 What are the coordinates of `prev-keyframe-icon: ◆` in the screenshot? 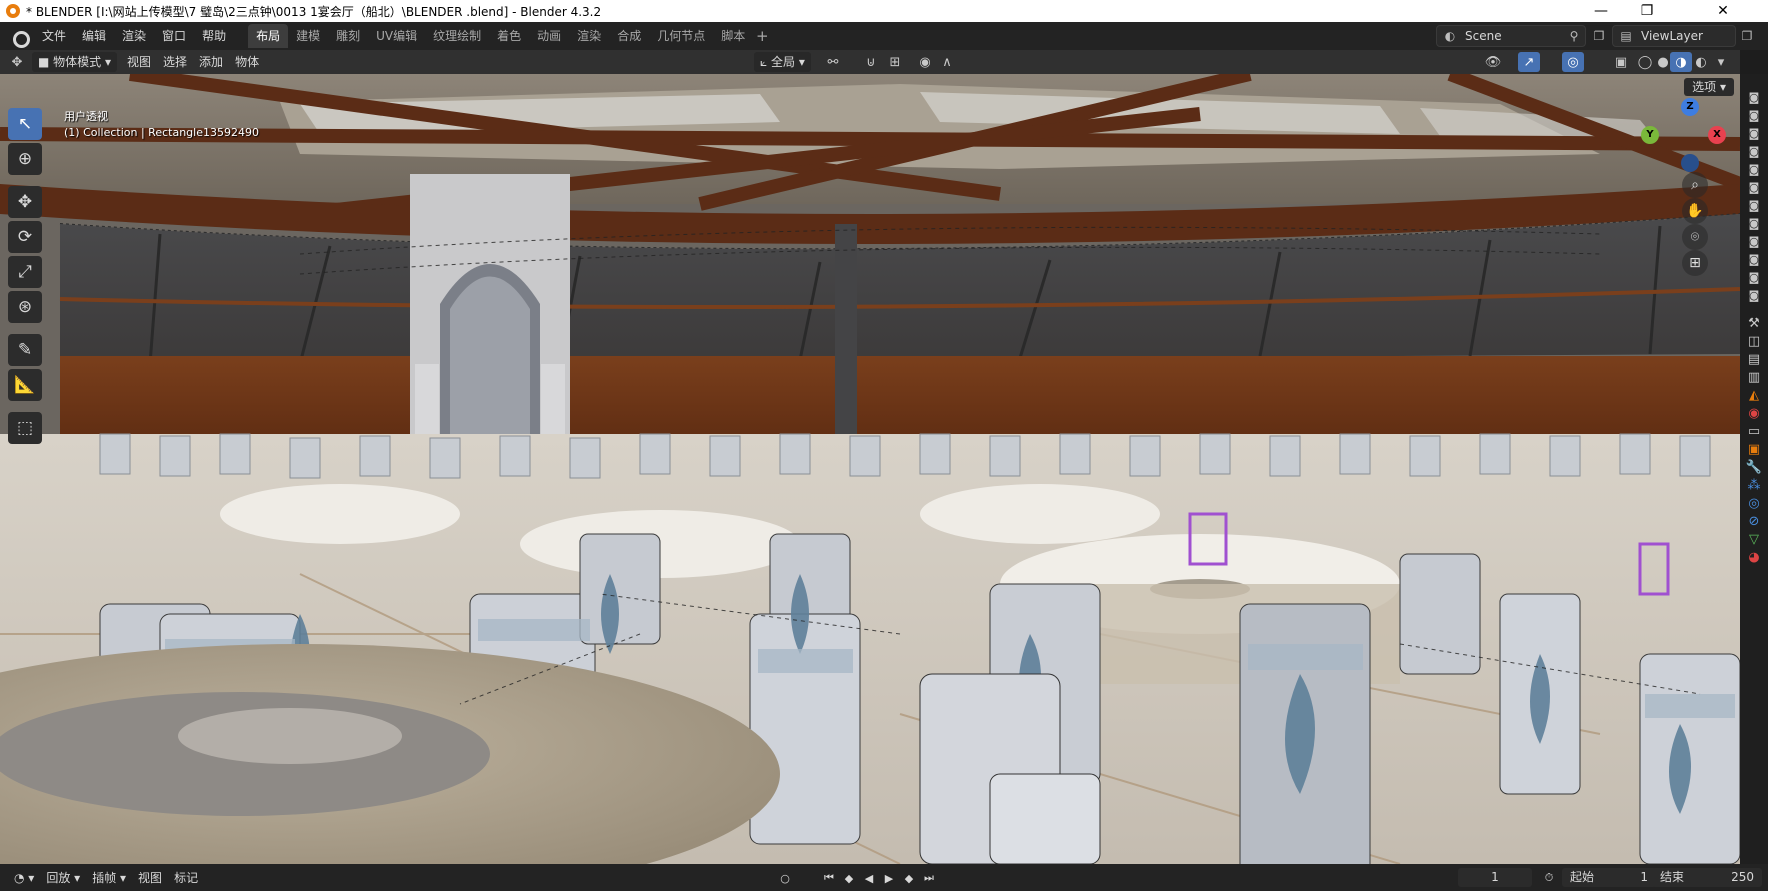 It's located at (849, 878).